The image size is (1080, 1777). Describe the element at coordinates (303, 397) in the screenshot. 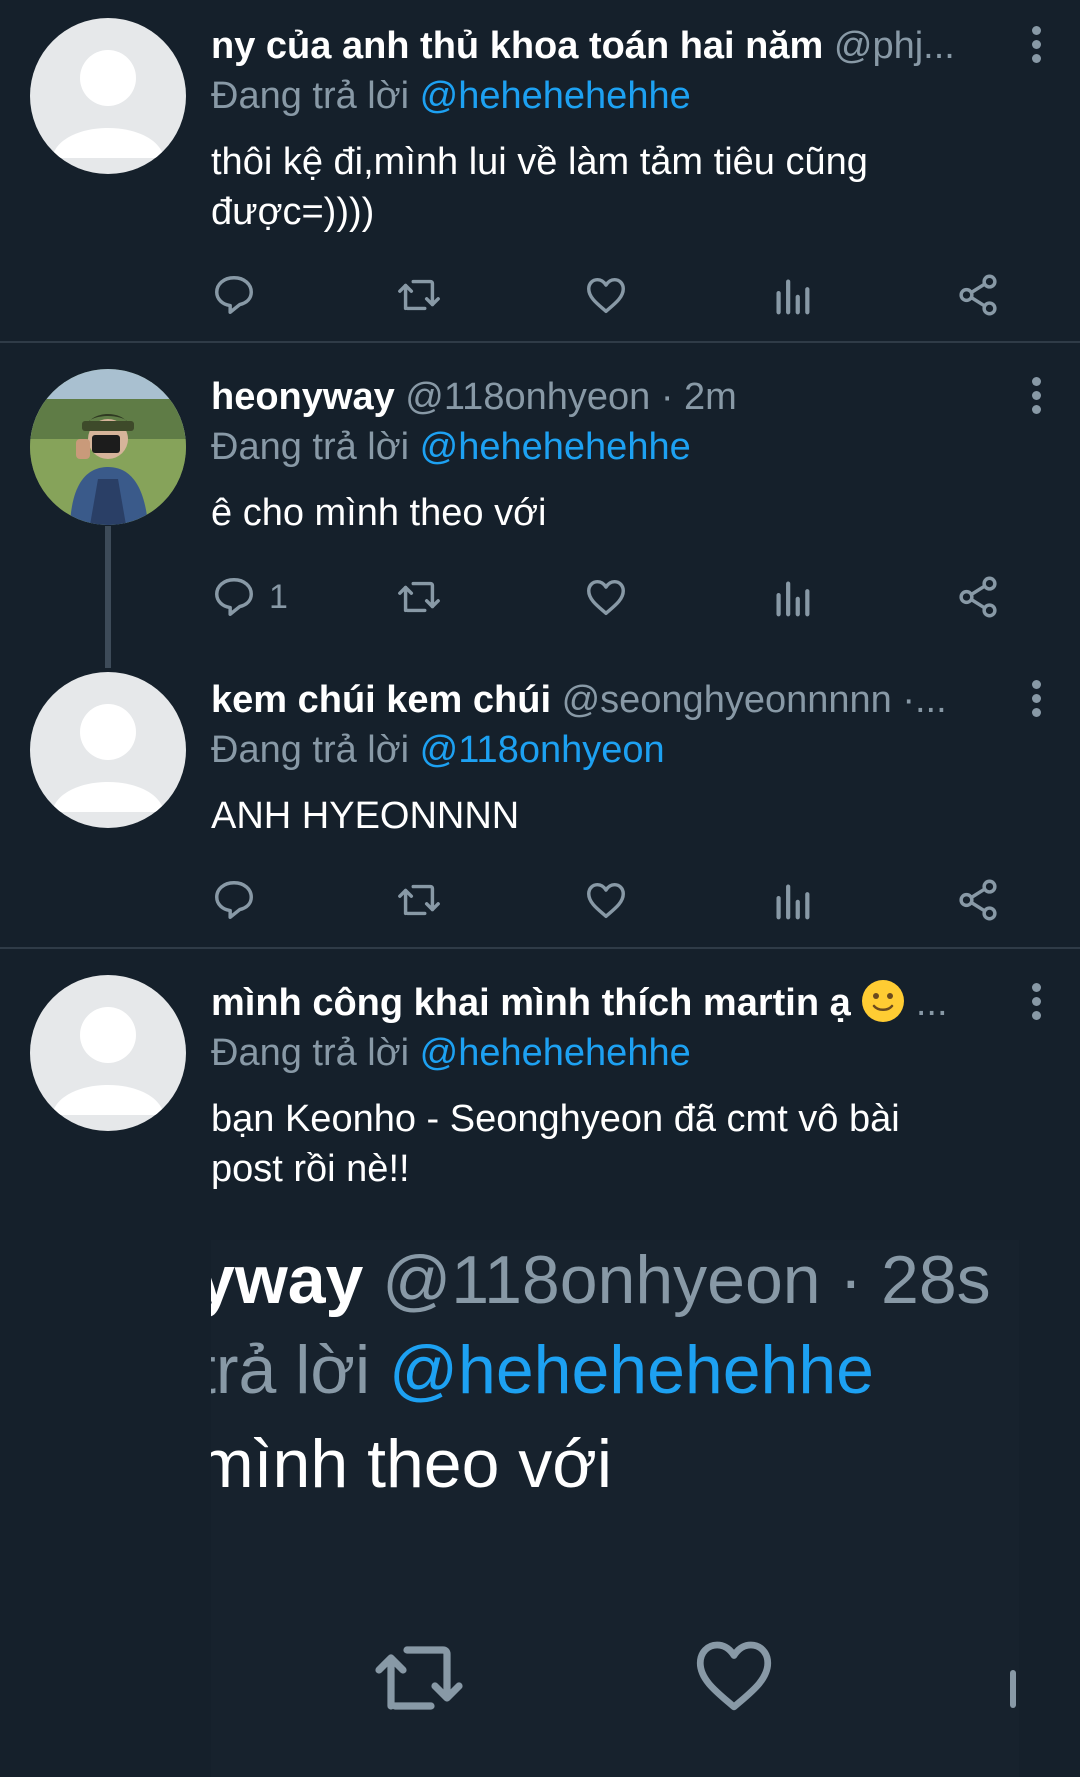

I see `display-name: heonyway` at that location.